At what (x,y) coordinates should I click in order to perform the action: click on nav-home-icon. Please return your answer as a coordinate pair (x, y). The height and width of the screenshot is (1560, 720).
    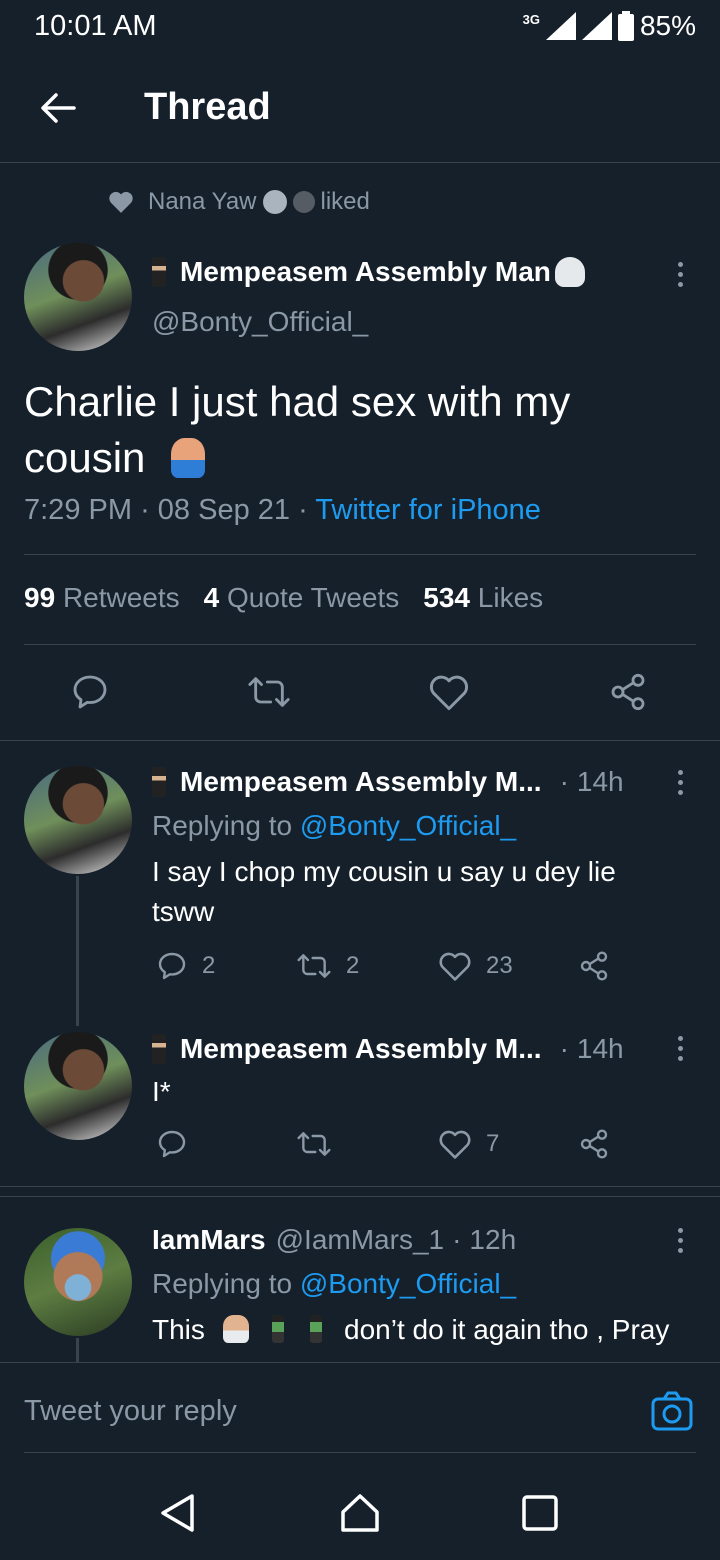
    Looking at the image, I should click on (360, 1513).